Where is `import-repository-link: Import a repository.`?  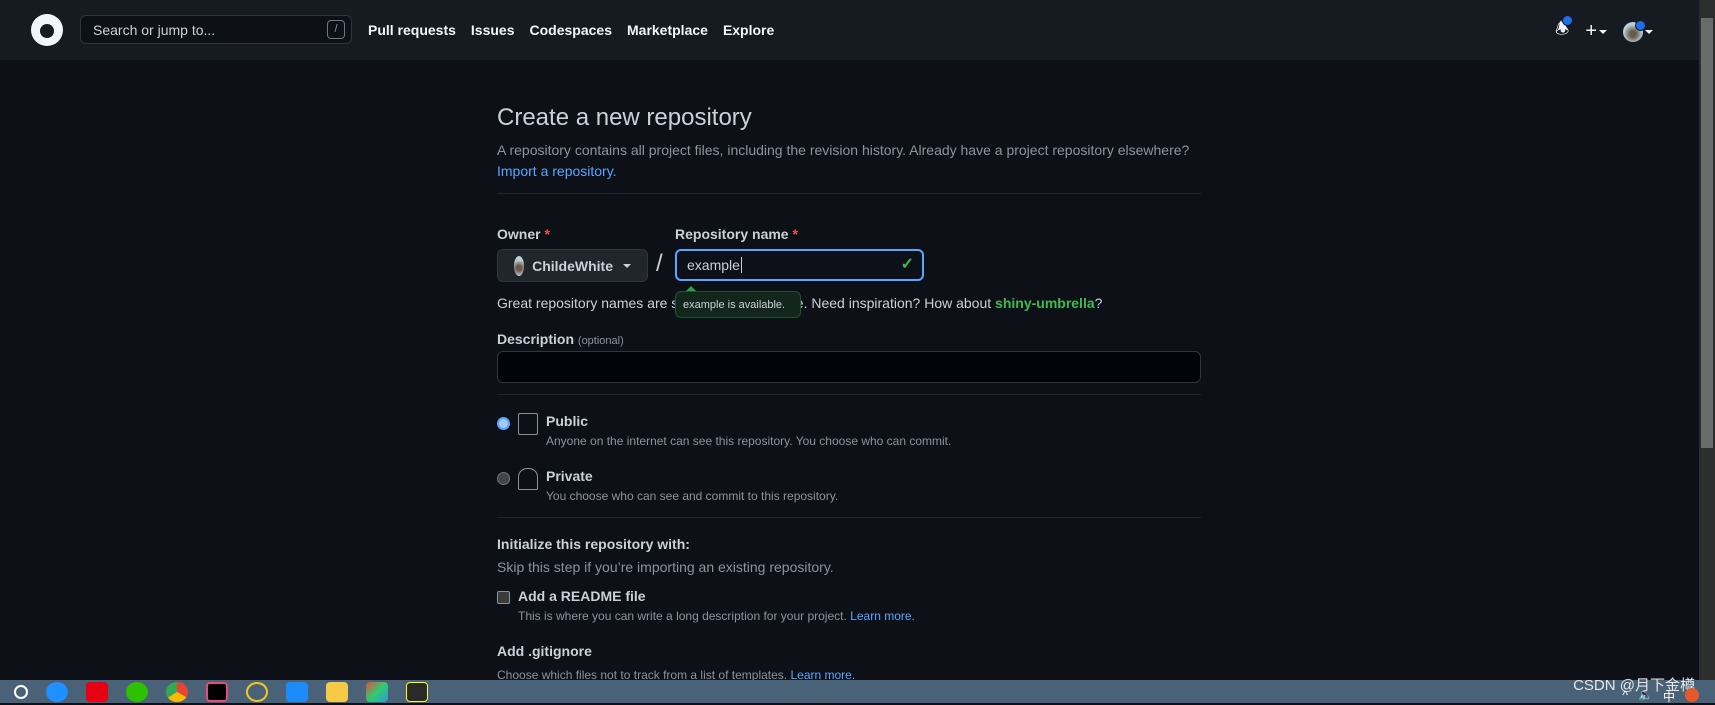 import-repository-link: Import a repository. is located at coordinates (557, 171).